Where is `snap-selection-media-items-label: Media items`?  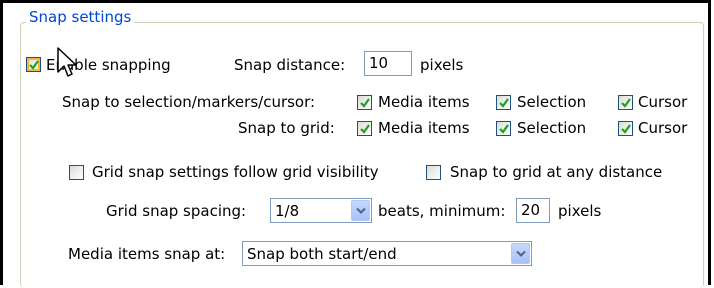 snap-selection-media-items-label: Media items is located at coordinates (424, 102).